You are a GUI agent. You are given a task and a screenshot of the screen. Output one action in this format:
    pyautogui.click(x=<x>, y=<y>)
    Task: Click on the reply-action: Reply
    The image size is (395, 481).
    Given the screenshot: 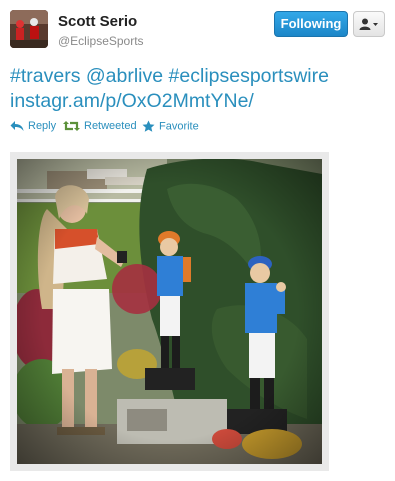 What is the action you would take?
    pyautogui.click(x=33, y=126)
    